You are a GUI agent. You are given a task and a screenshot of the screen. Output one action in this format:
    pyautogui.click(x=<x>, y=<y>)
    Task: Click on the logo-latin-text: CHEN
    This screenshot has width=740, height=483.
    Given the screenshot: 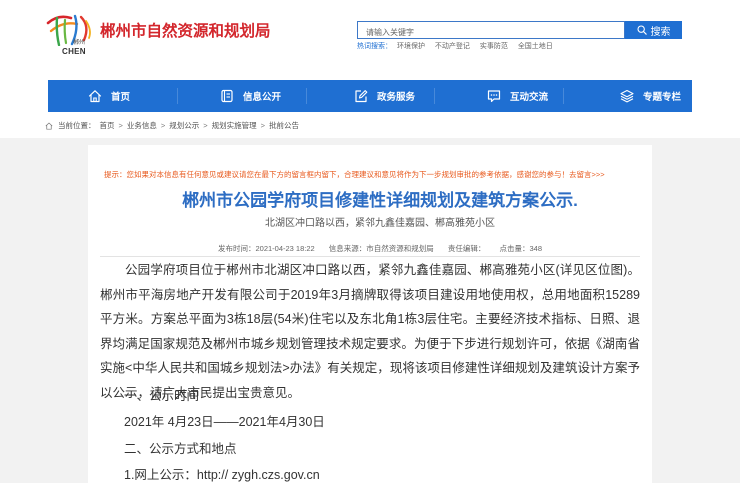 What is the action you would take?
    pyautogui.click(x=74, y=51)
    